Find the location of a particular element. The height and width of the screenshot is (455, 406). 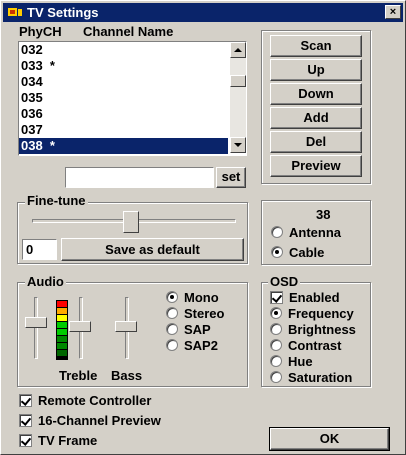

contrast-label: Contrast is located at coordinates (315, 345).